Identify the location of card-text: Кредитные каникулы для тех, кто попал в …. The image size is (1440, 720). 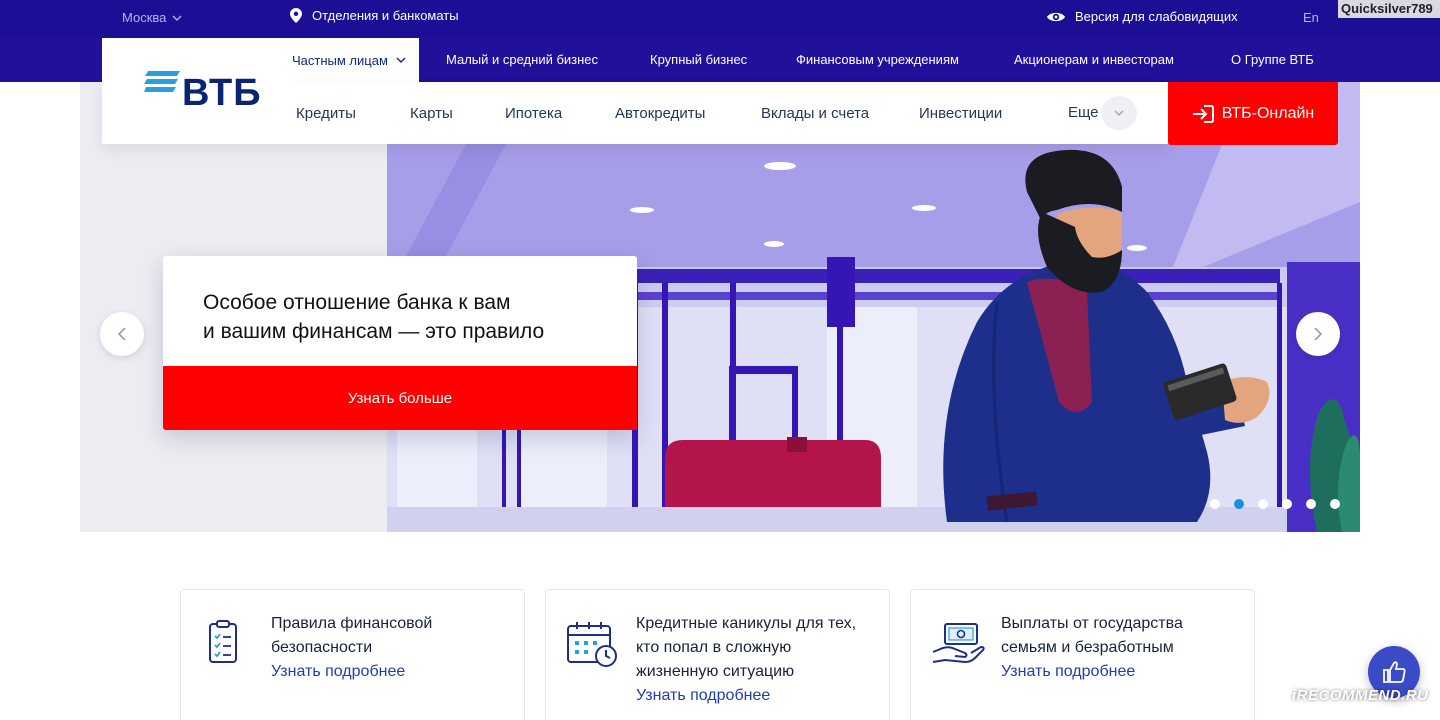
(756, 660).